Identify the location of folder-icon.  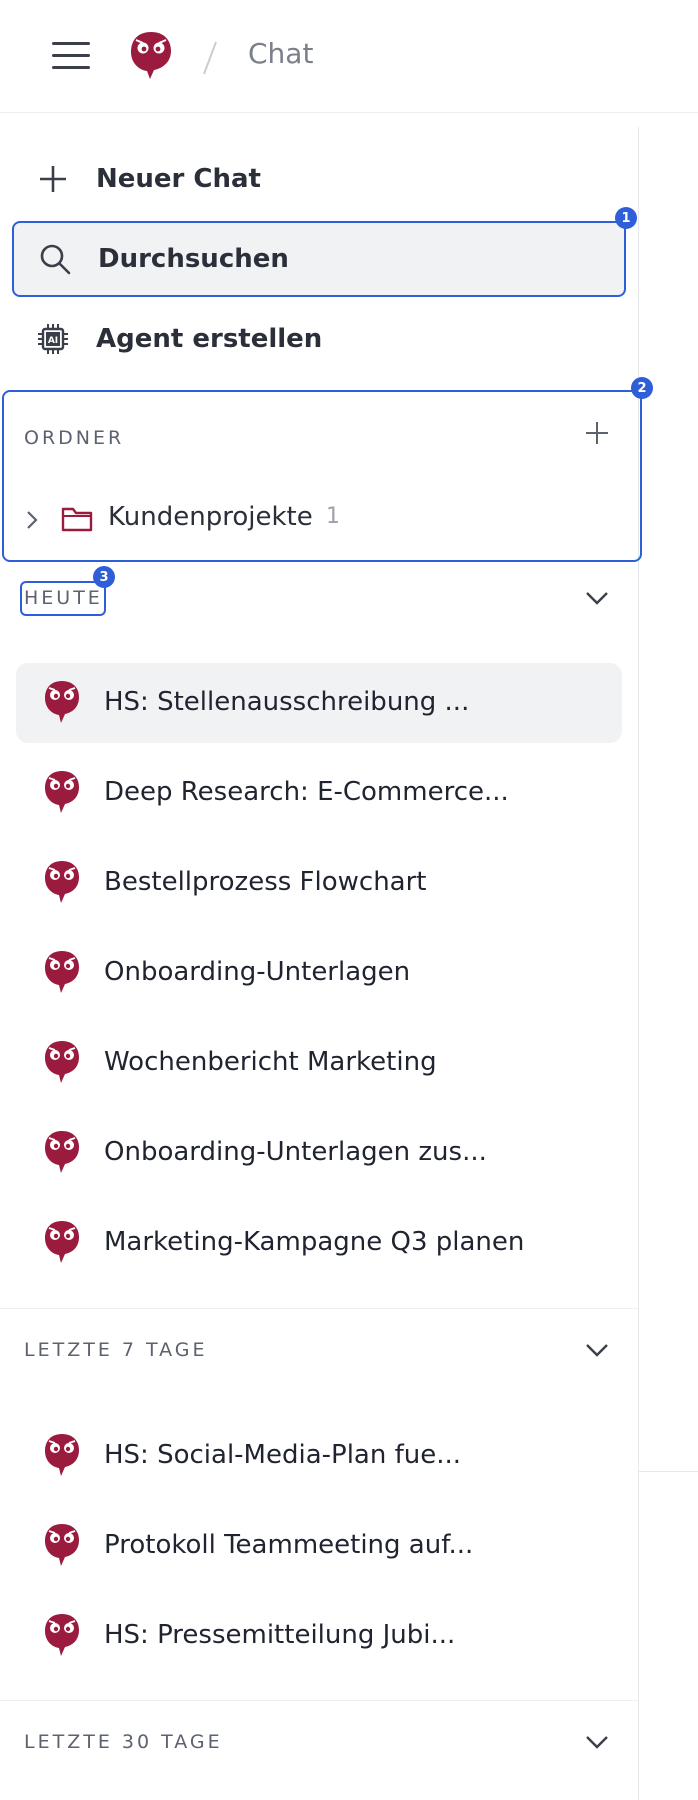
(77, 519).